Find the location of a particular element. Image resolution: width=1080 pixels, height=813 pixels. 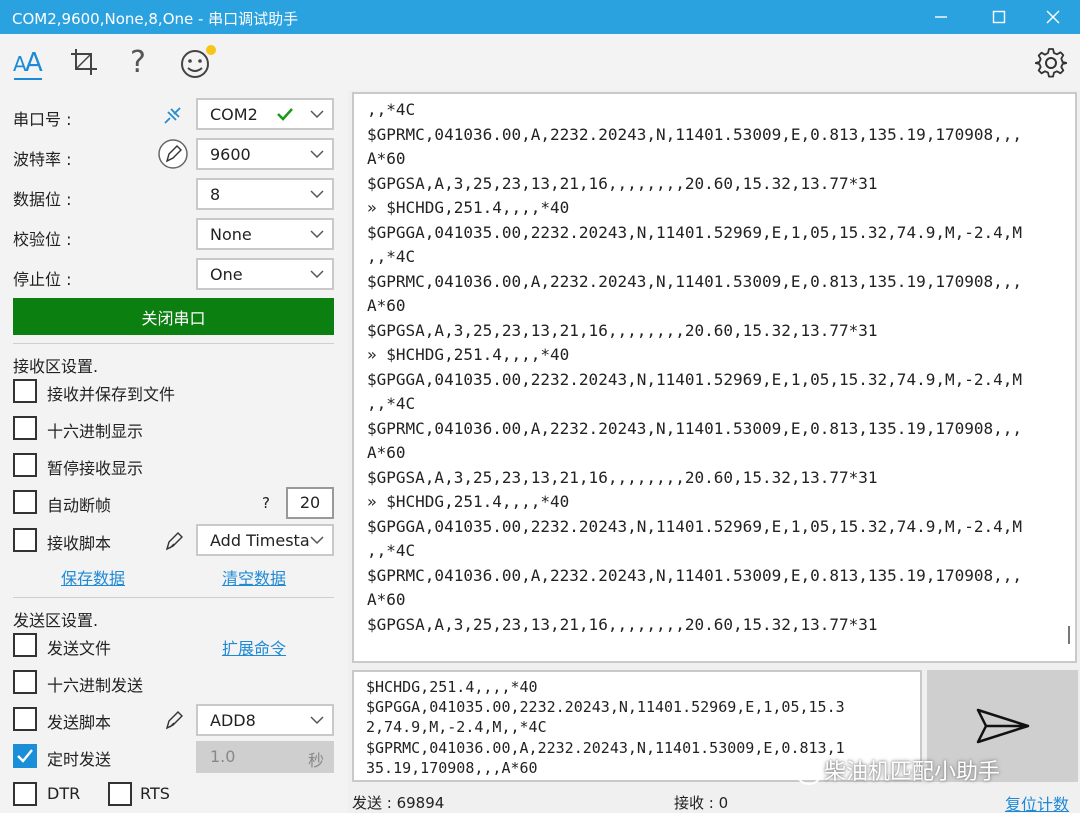

receive-scrollbar is located at coordinates (1069, 635).